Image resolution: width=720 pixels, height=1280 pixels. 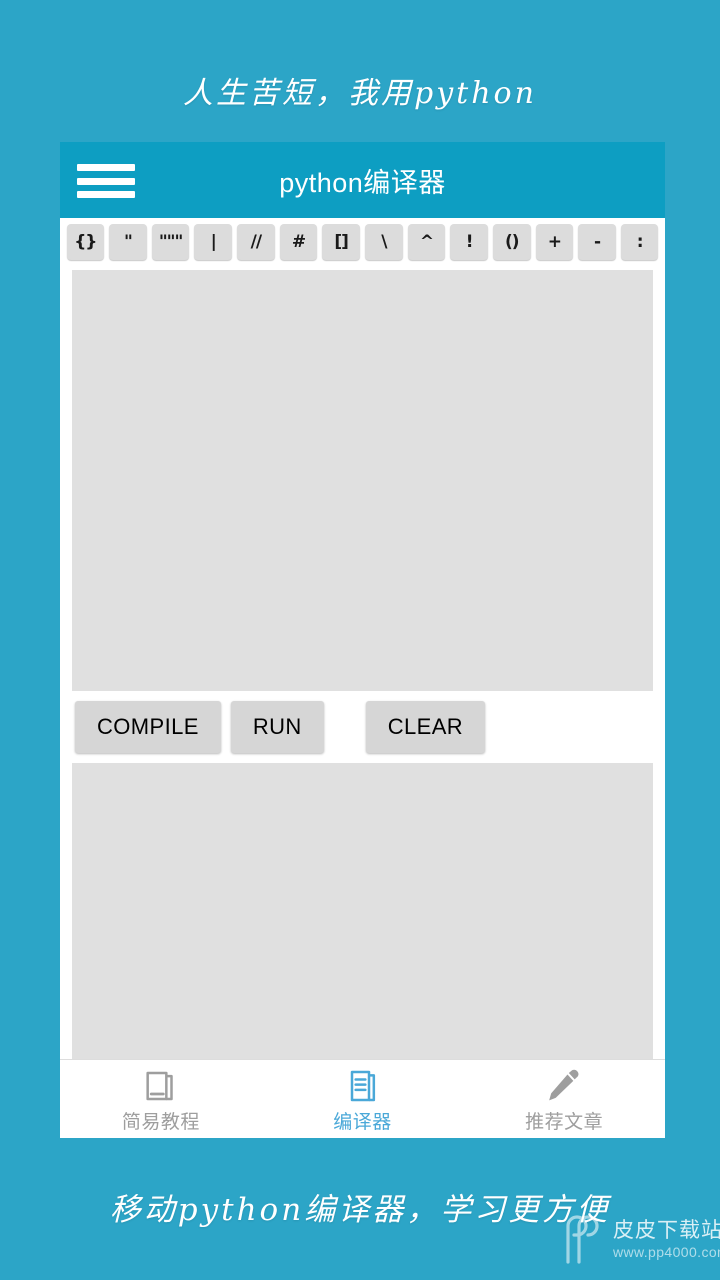 I want to click on run-button: RUN, so click(x=277, y=727).